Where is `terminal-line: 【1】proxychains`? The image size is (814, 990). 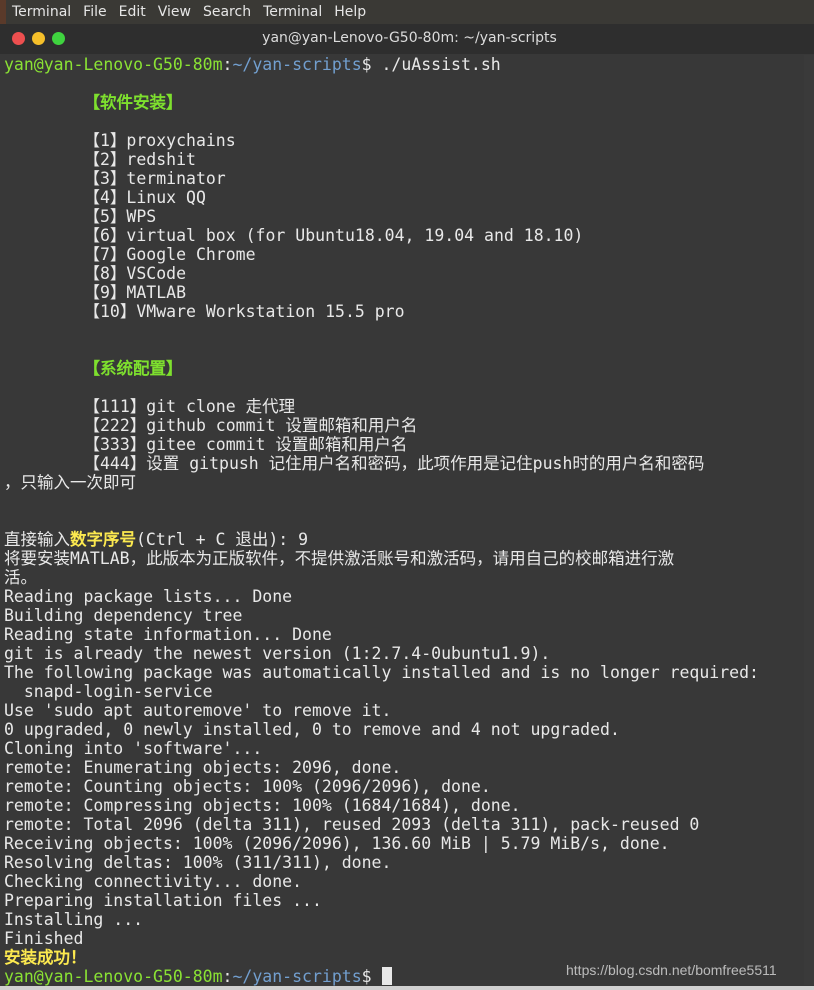 terminal-line: 【1】proxychains is located at coordinates (404, 140).